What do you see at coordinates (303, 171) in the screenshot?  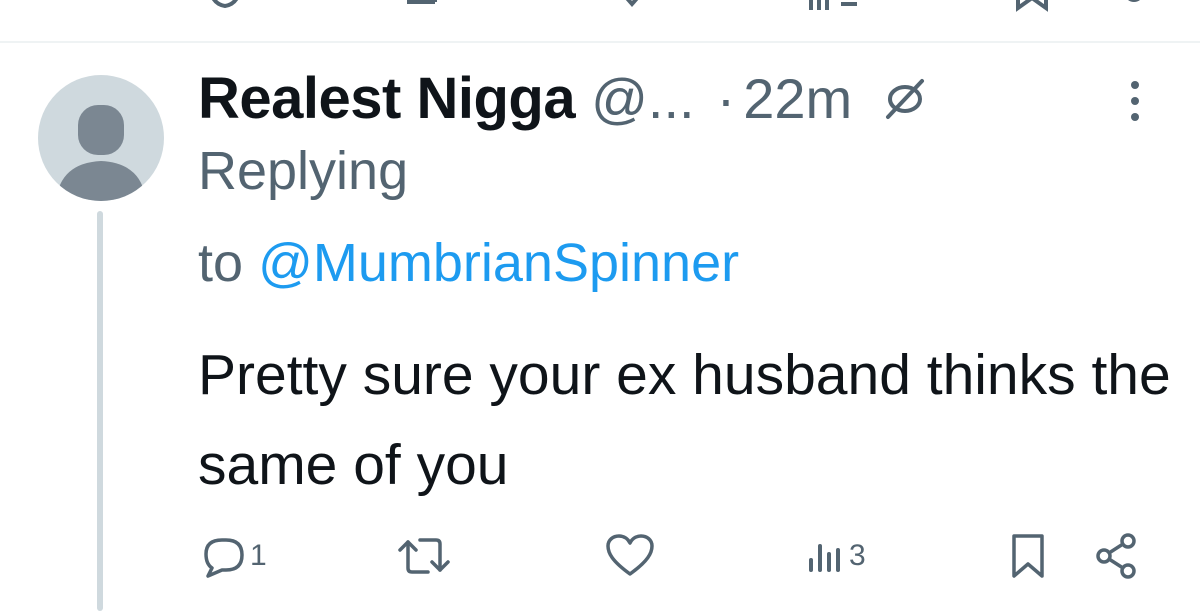 I see `replying-label: Replying` at bounding box center [303, 171].